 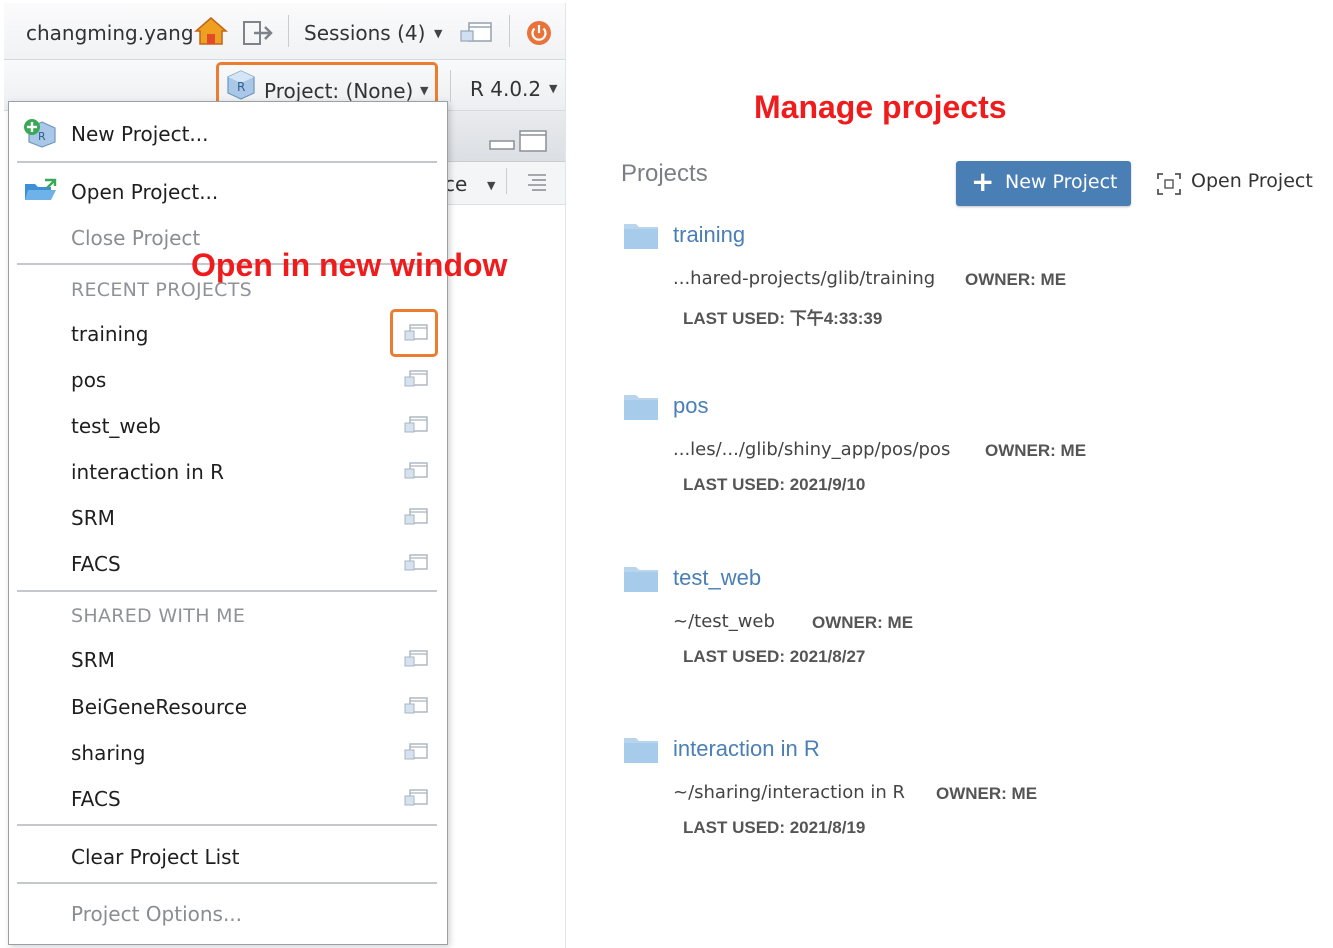 What do you see at coordinates (774, 827) in the screenshot?
I see `project-last-used: LAST USED: 2021/8/19` at bounding box center [774, 827].